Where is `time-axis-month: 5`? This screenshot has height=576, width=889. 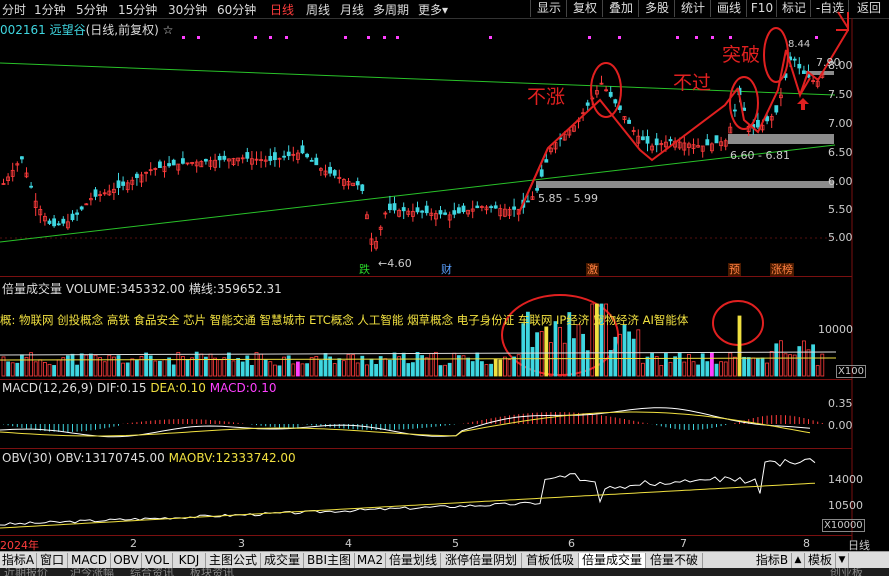
time-axis-month: 5 is located at coordinates (455, 543).